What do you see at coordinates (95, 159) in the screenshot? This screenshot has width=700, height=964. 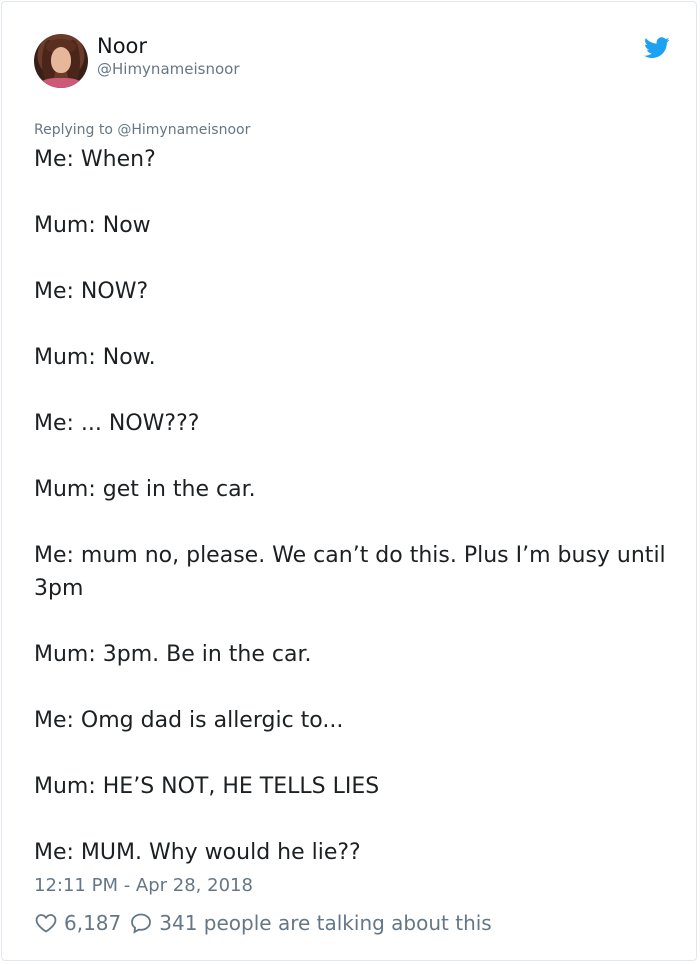 I see `tweet-line: Me: When?` at bounding box center [95, 159].